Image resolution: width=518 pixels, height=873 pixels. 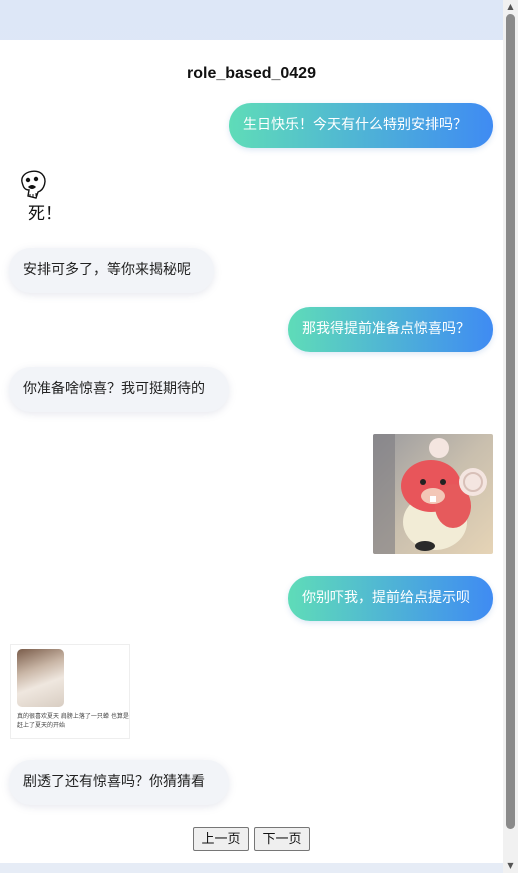 I want to click on pink-beaver-toy-photo, so click(x=433, y=494).